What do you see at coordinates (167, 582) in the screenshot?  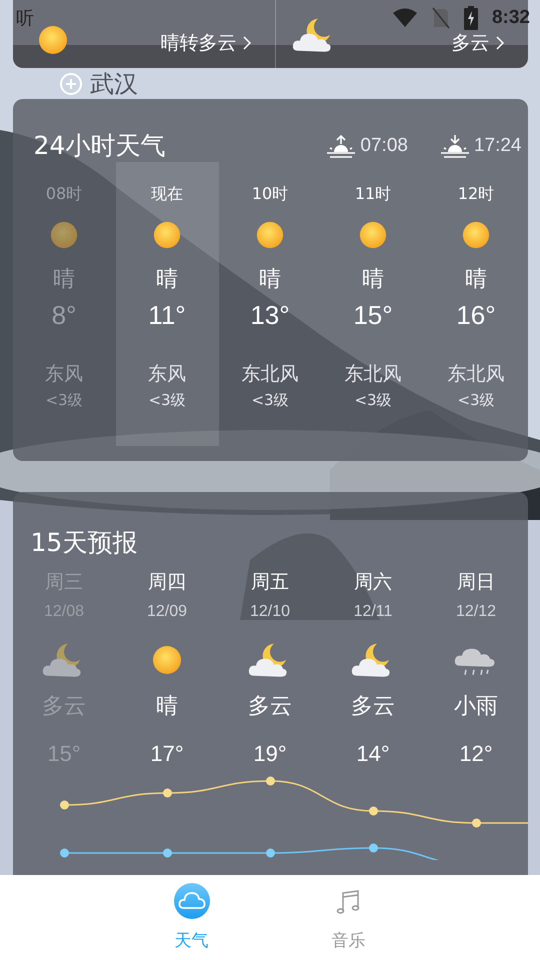 I see `weekday-label: 周四` at bounding box center [167, 582].